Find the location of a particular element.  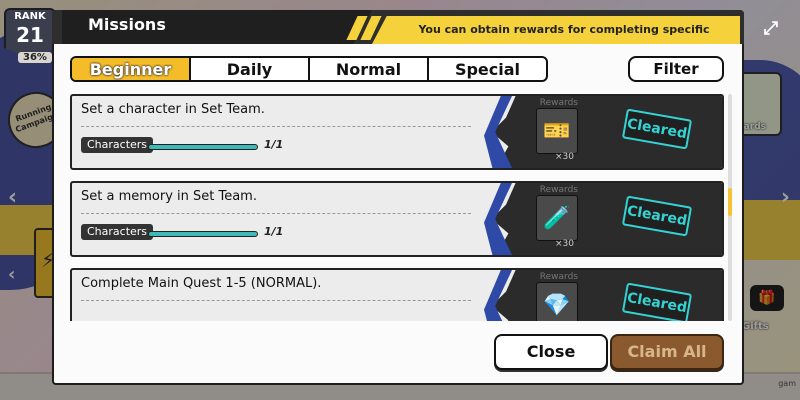

mission-description: Set a character in Set Team. is located at coordinates (173, 109).